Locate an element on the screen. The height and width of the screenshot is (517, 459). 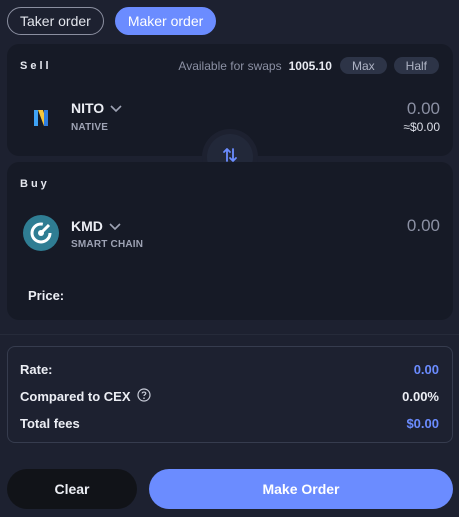
sell-coin-name: NITO is located at coordinates (88, 108).